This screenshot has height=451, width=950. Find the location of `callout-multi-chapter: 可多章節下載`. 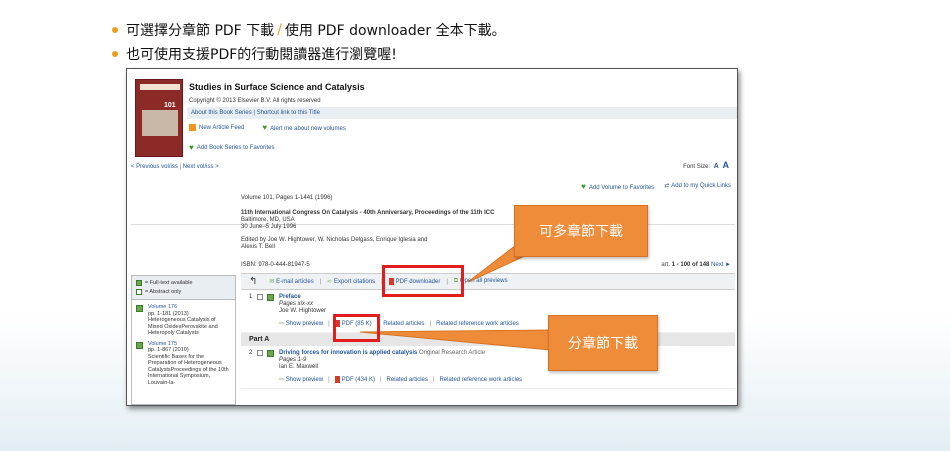

callout-multi-chapter: 可多章節下載 is located at coordinates (581, 231).